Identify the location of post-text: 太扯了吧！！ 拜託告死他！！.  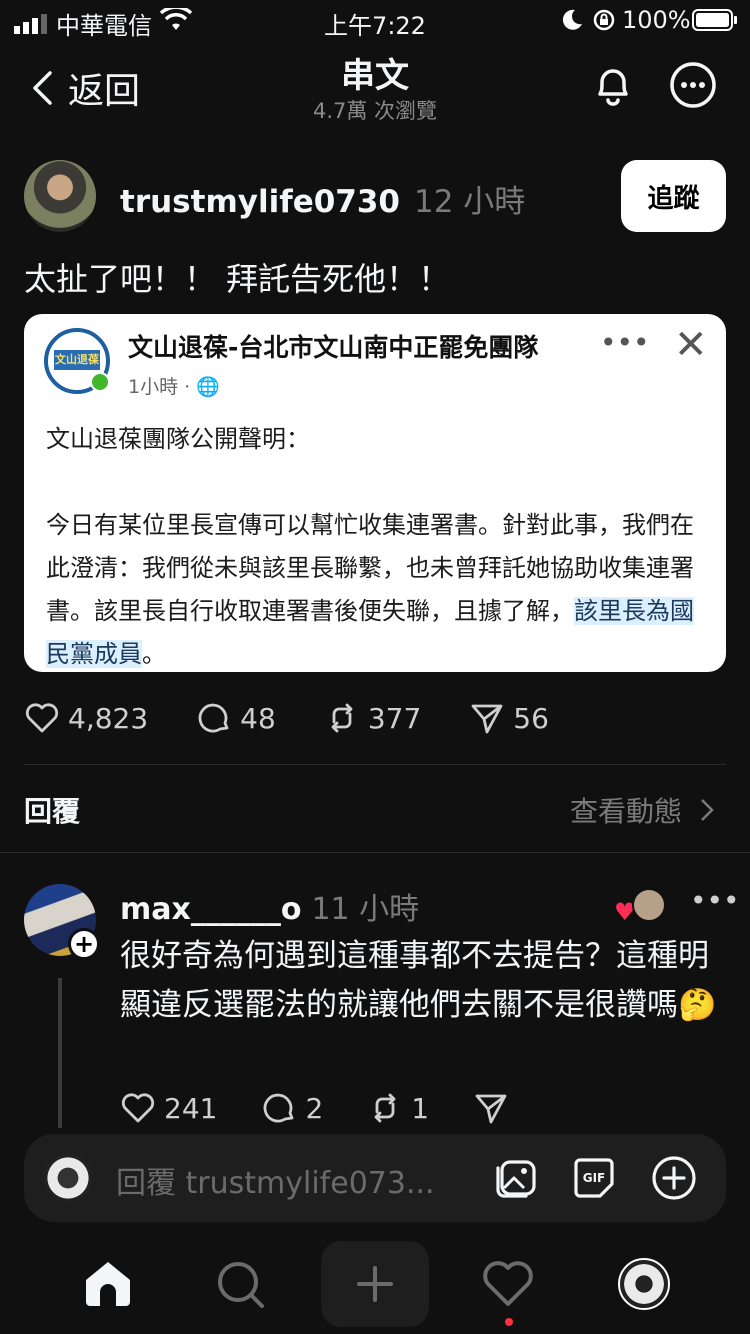
(237, 279).